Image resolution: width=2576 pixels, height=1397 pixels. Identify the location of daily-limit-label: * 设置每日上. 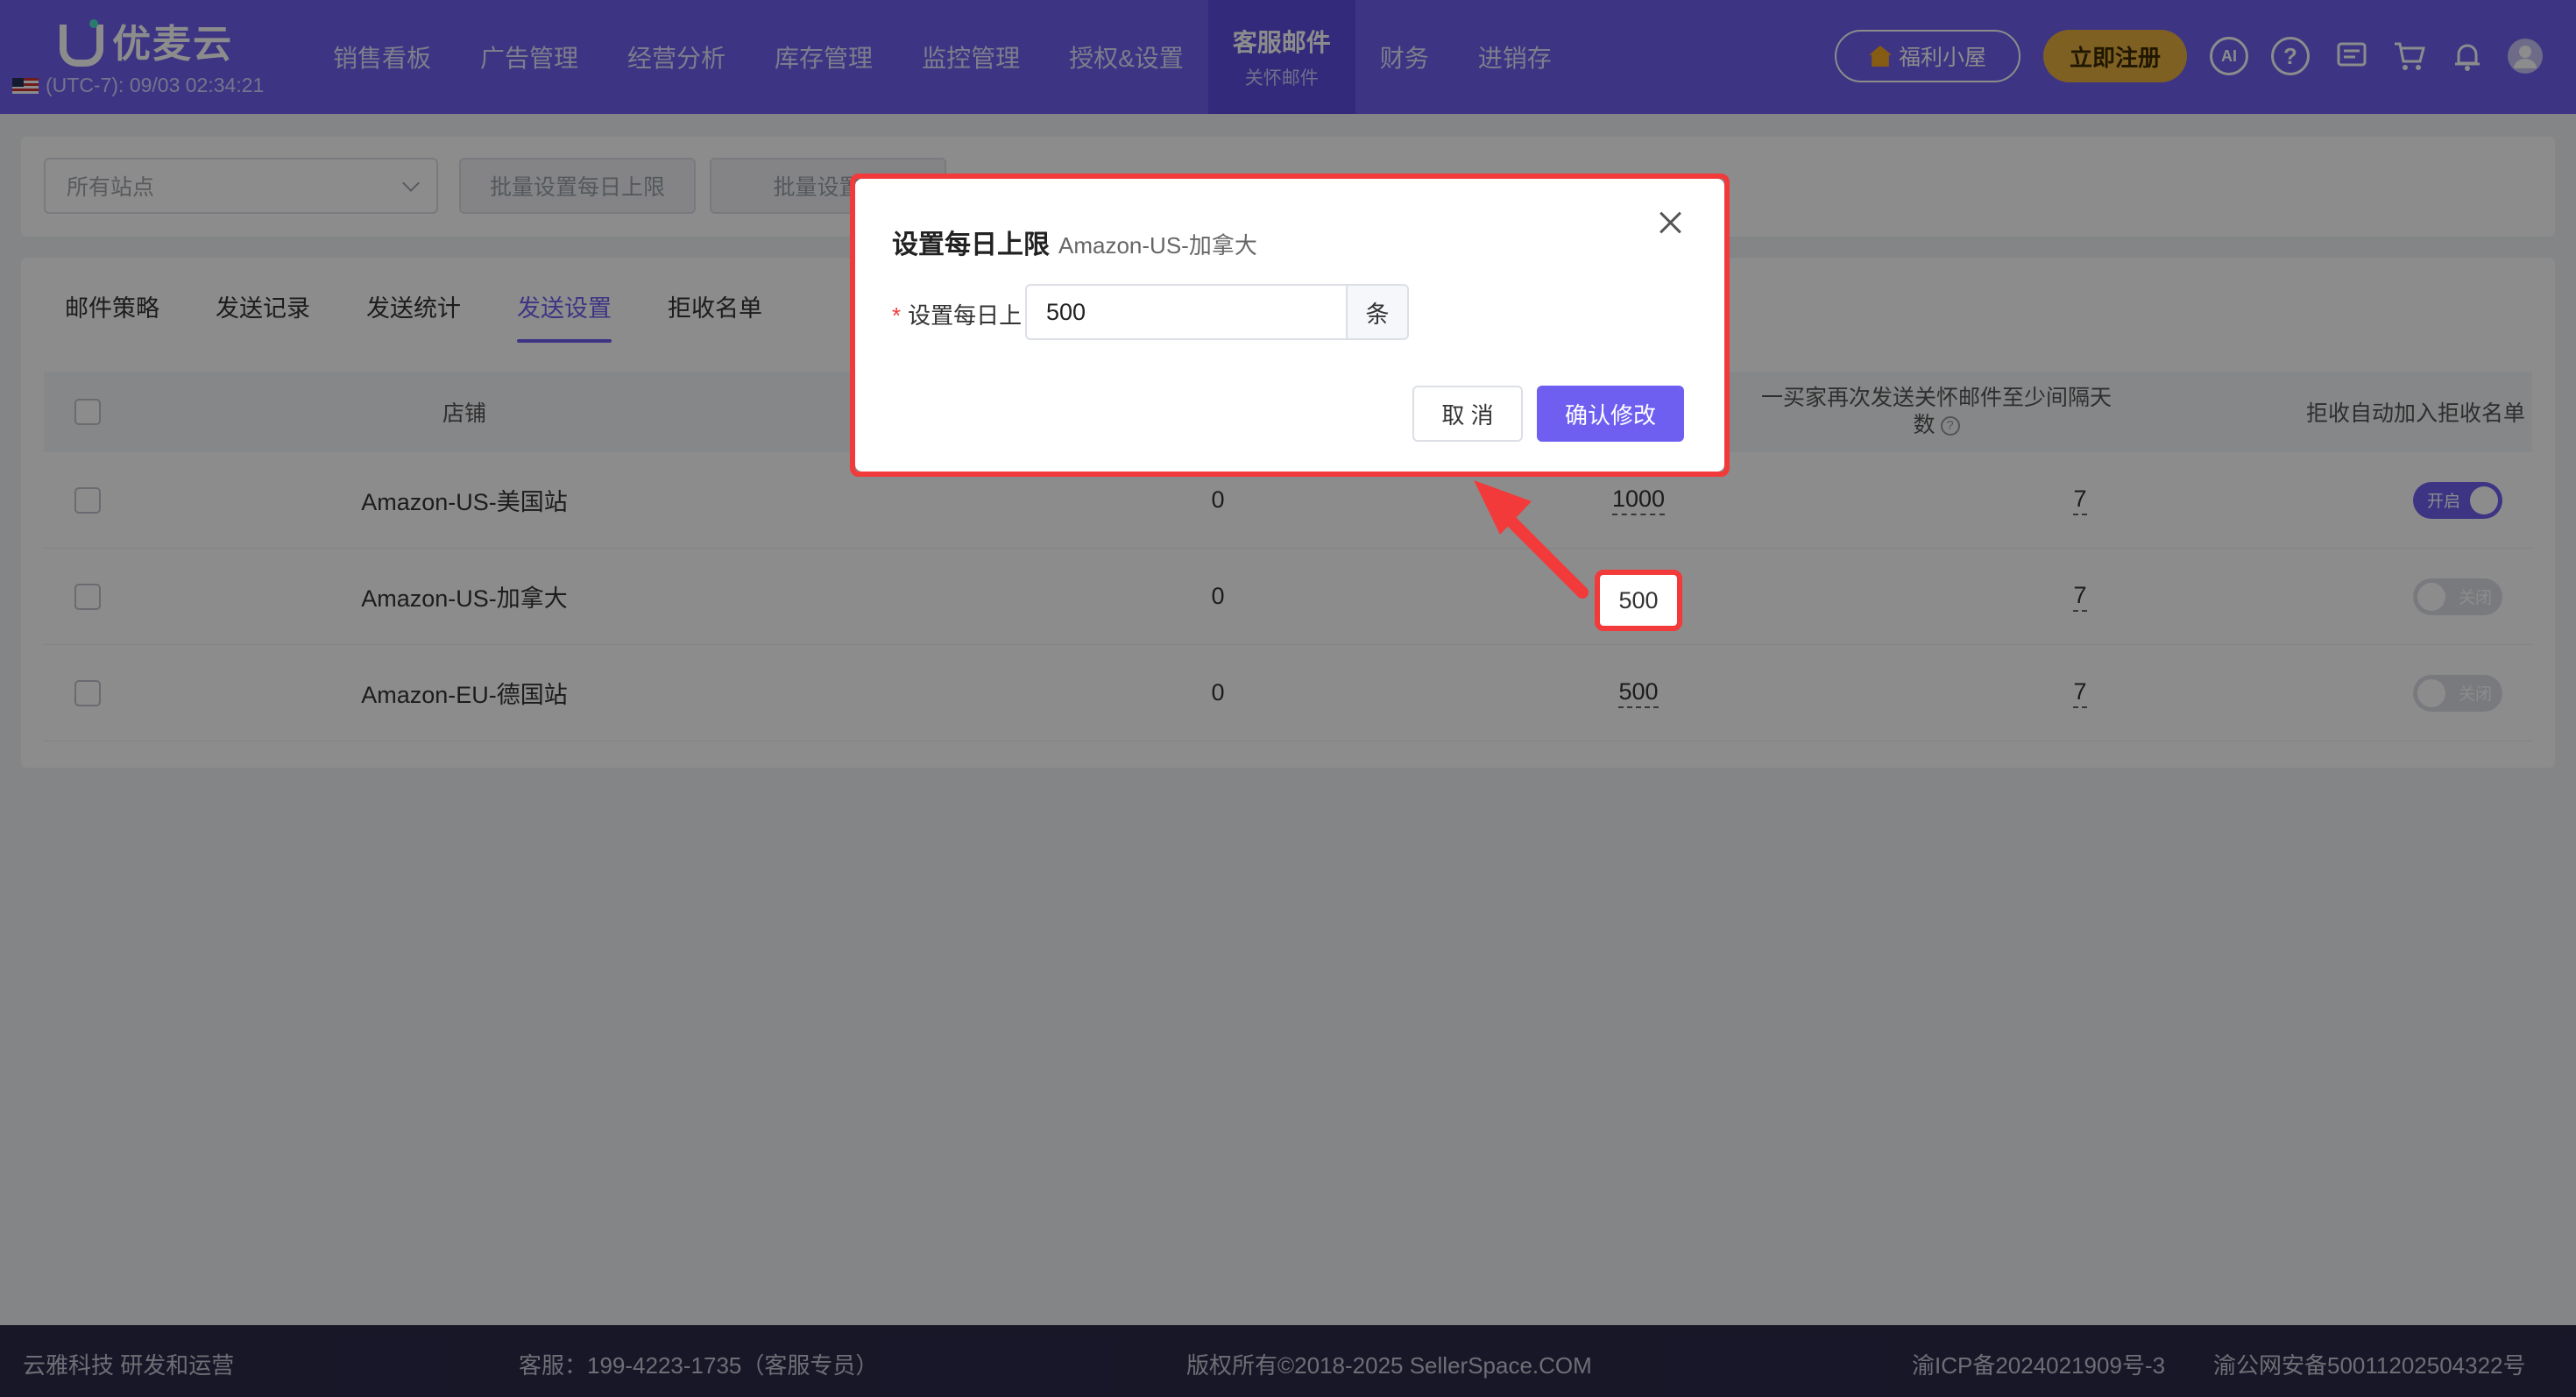
(957, 314).